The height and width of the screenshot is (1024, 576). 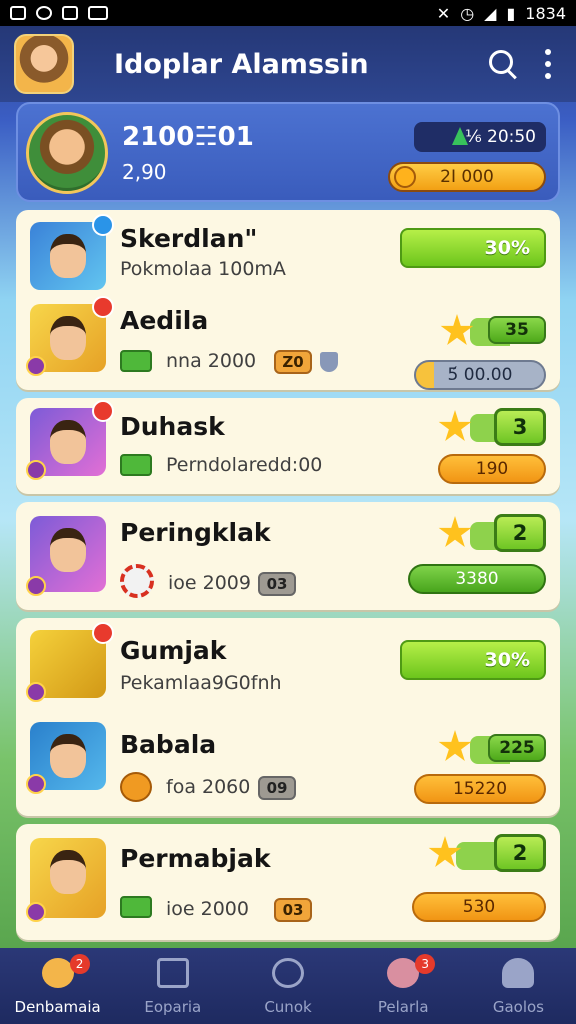 What do you see at coordinates (44, 64) in the screenshot?
I see `app-avatar` at bounding box center [44, 64].